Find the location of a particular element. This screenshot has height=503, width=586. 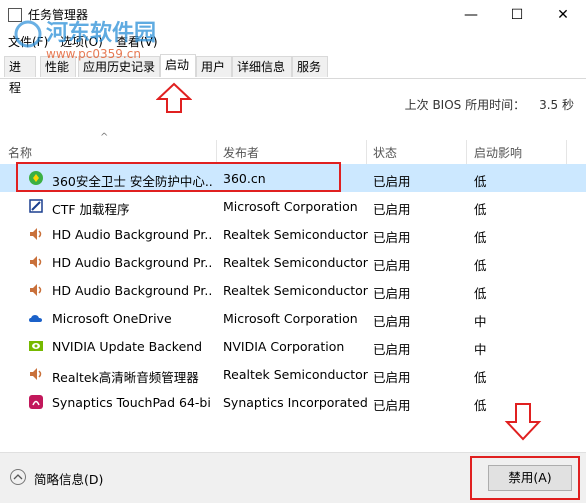

column-status: 状态 is located at coordinates (385, 154).